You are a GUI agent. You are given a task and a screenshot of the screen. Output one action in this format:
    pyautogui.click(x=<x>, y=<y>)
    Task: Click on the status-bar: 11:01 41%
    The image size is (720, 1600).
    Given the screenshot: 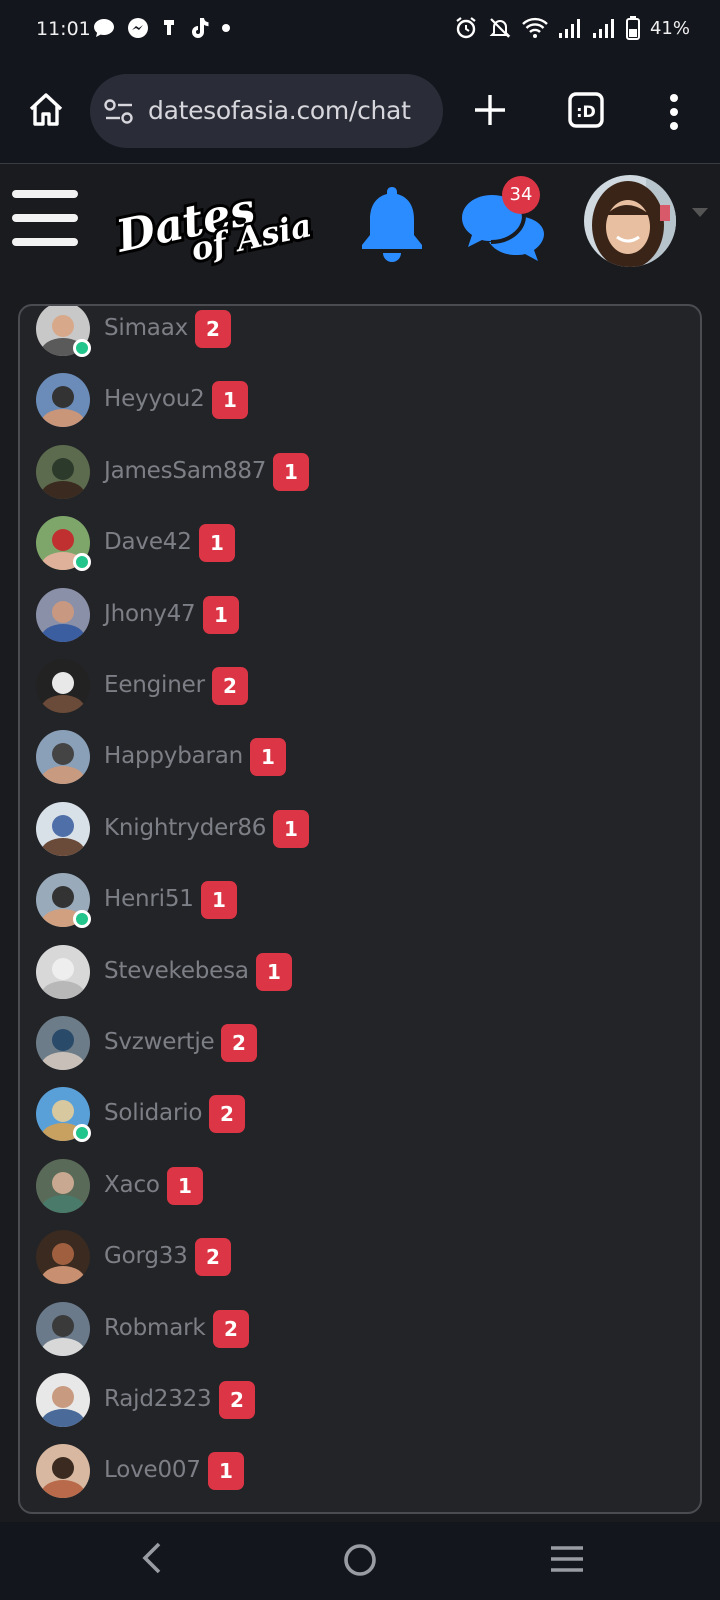 What is the action you would take?
    pyautogui.click(x=360, y=31)
    